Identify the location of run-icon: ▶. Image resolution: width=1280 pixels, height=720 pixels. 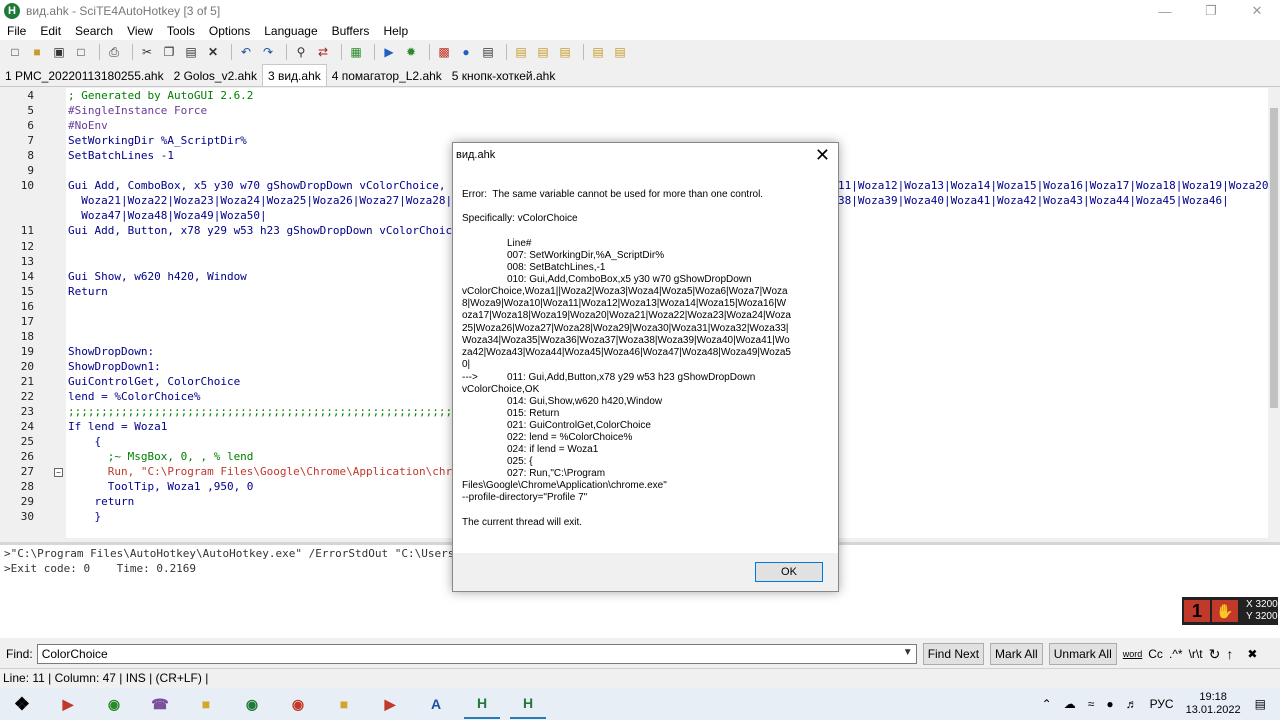
(389, 52).